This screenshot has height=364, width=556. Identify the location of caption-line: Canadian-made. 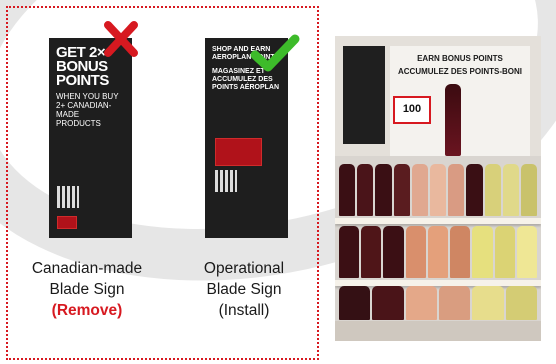
(87, 268).